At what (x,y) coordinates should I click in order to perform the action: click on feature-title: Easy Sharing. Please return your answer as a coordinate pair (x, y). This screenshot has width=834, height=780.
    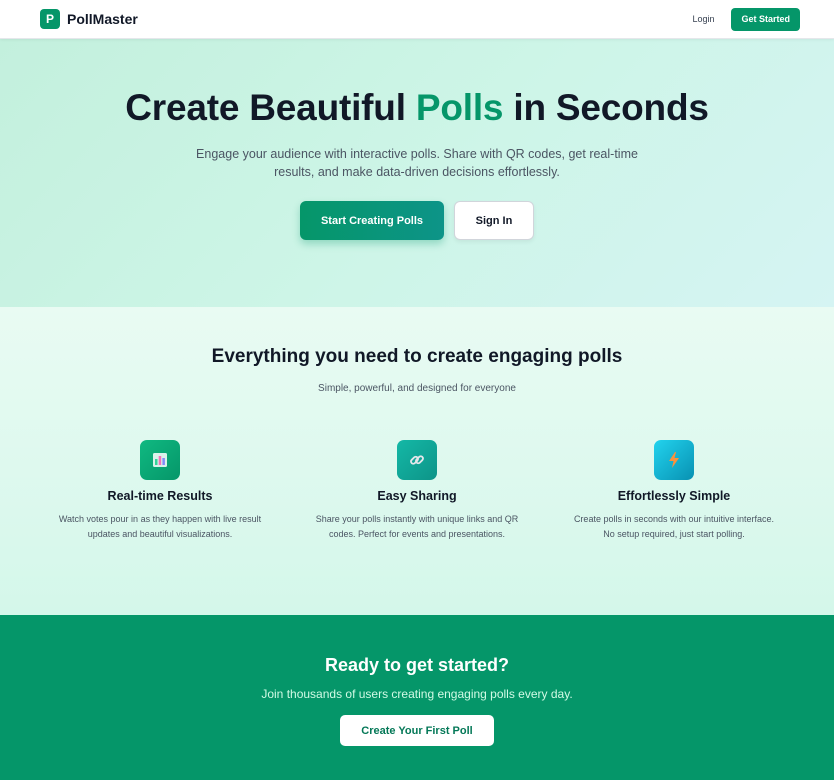
    Looking at the image, I should click on (417, 496).